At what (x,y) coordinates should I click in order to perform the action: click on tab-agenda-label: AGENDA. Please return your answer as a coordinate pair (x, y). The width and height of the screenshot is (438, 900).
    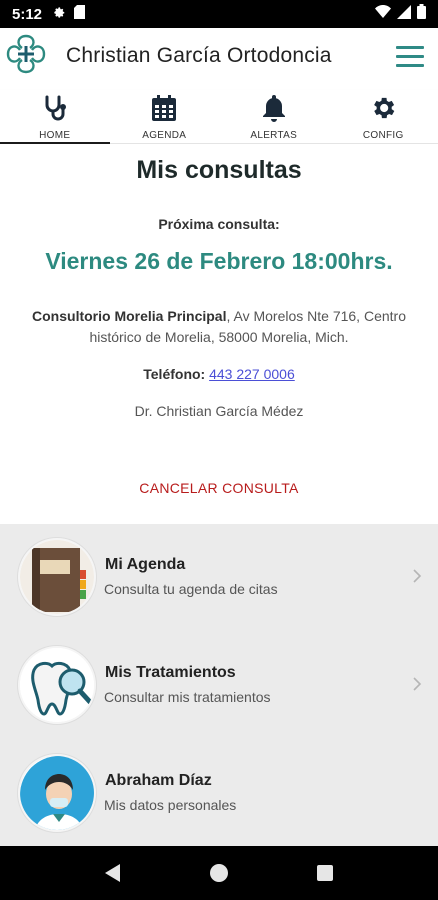
    Looking at the image, I should click on (164, 135).